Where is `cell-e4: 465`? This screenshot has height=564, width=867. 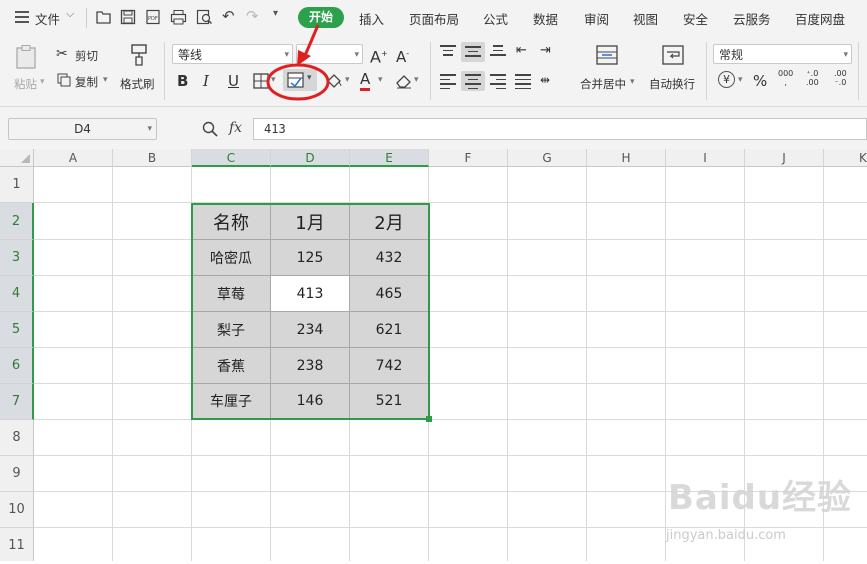 cell-e4: 465 is located at coordinates (389, 294).